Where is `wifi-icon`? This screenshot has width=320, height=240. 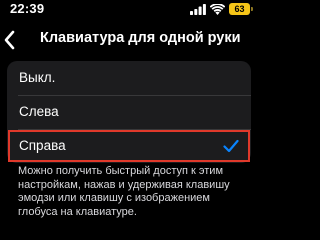
wifi-icon is located at coordinates (217, 9).